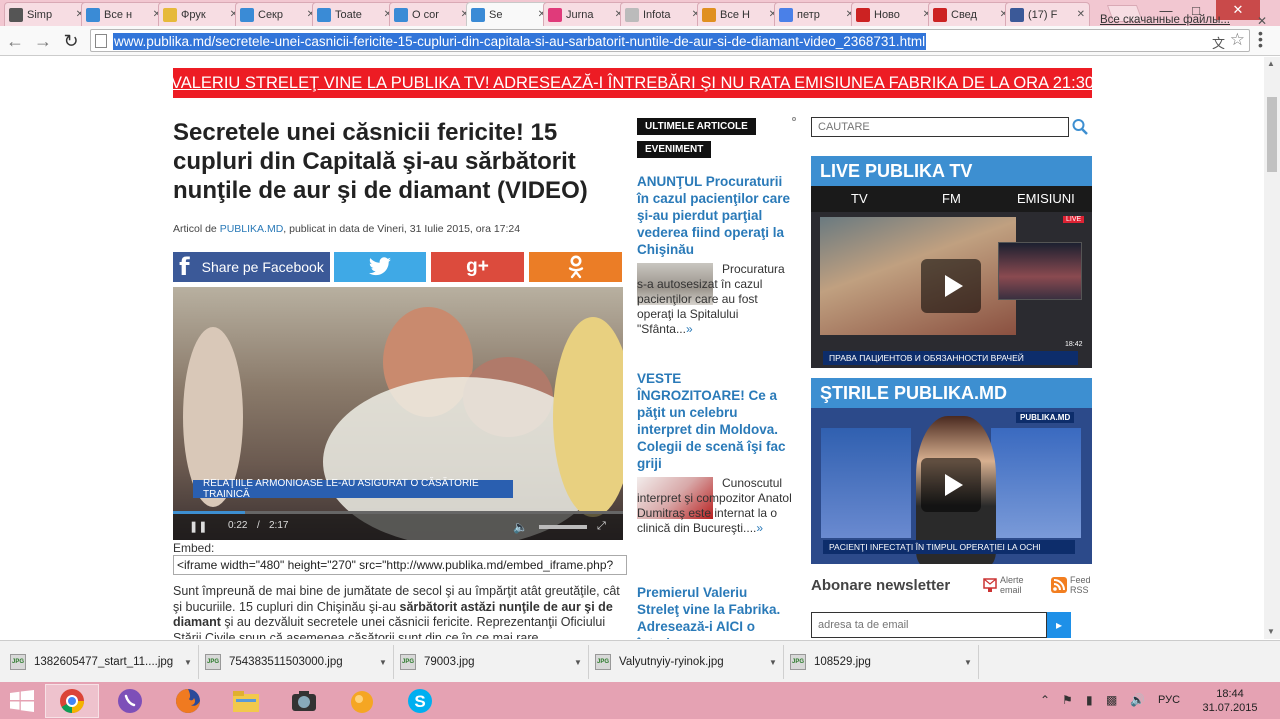  What do you see at coordinates (420, 701) in the screenshot?
I see `skype-icon: S` at bounding box center [420, 701].